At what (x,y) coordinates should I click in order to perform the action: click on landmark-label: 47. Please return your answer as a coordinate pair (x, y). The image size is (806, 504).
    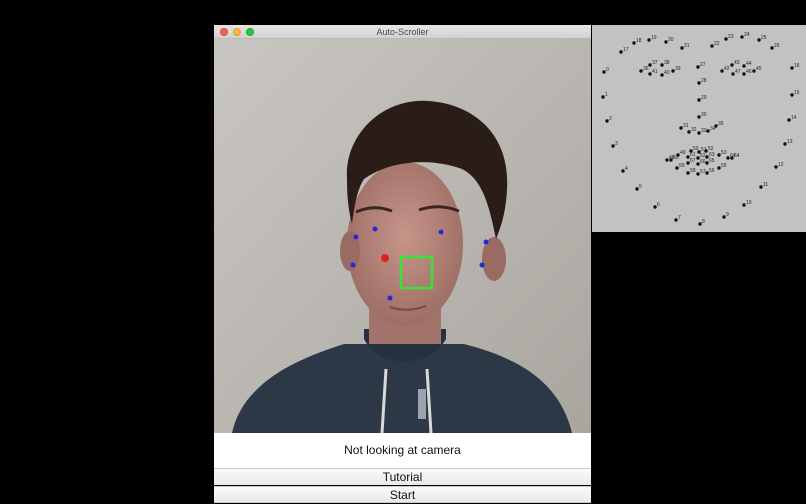
    Looking at the image, I should click on (738, 72).